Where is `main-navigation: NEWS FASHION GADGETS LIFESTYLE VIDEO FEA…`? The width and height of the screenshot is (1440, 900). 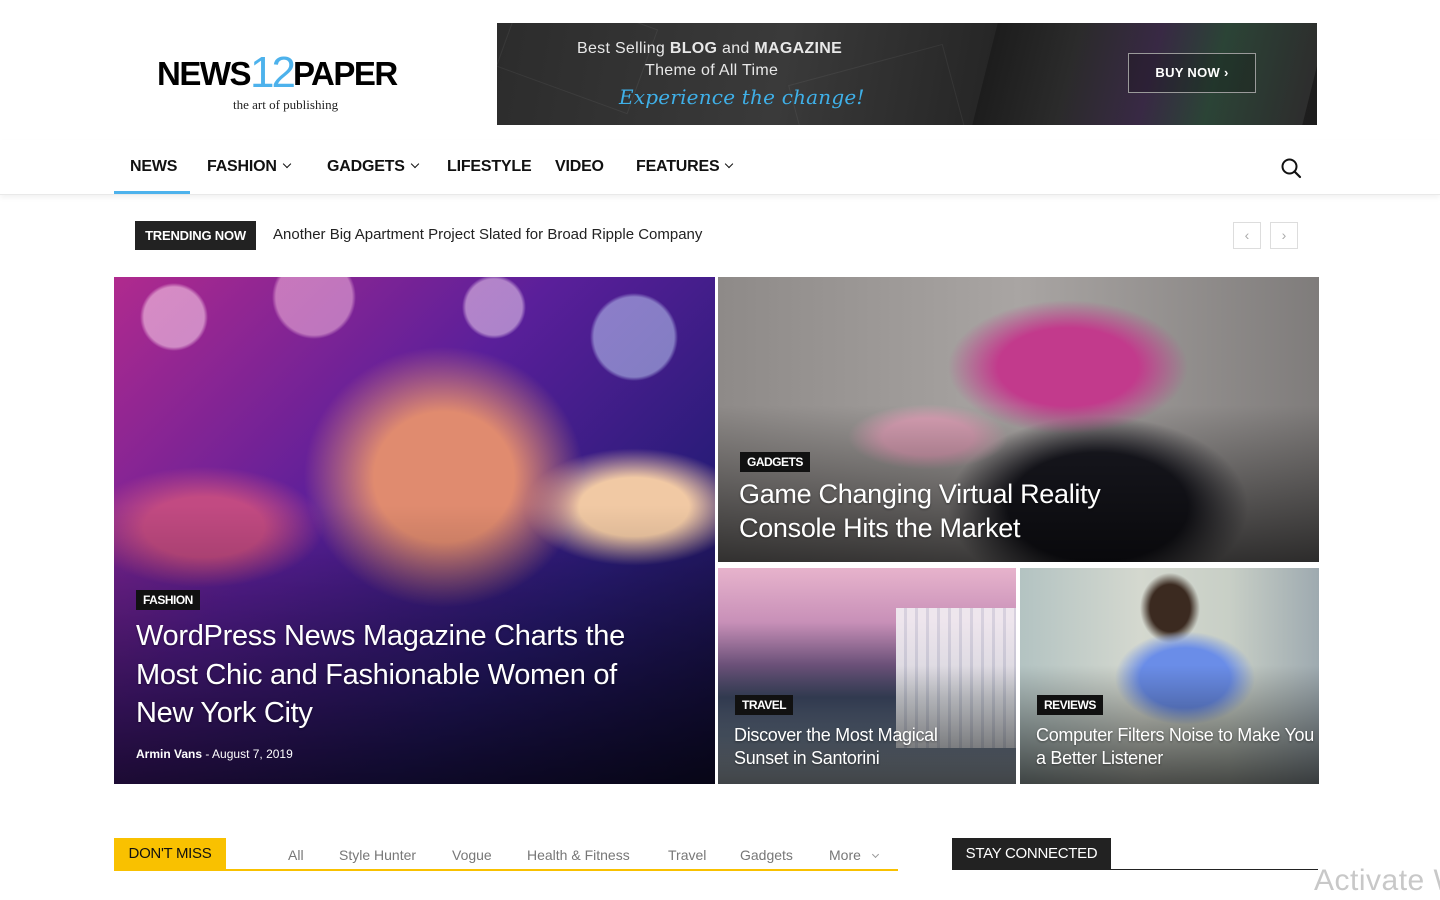 main-navigation: NEWS FASHION GADGETS LIFESTYLE VIDEO FEA… is located at coordinates (720, 167).